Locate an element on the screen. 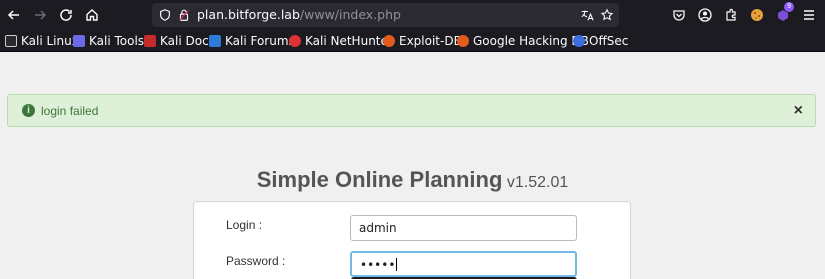 This screenshot has width=825, height=279. app-version: v1.52.01 is located at coordinates (537, 182).